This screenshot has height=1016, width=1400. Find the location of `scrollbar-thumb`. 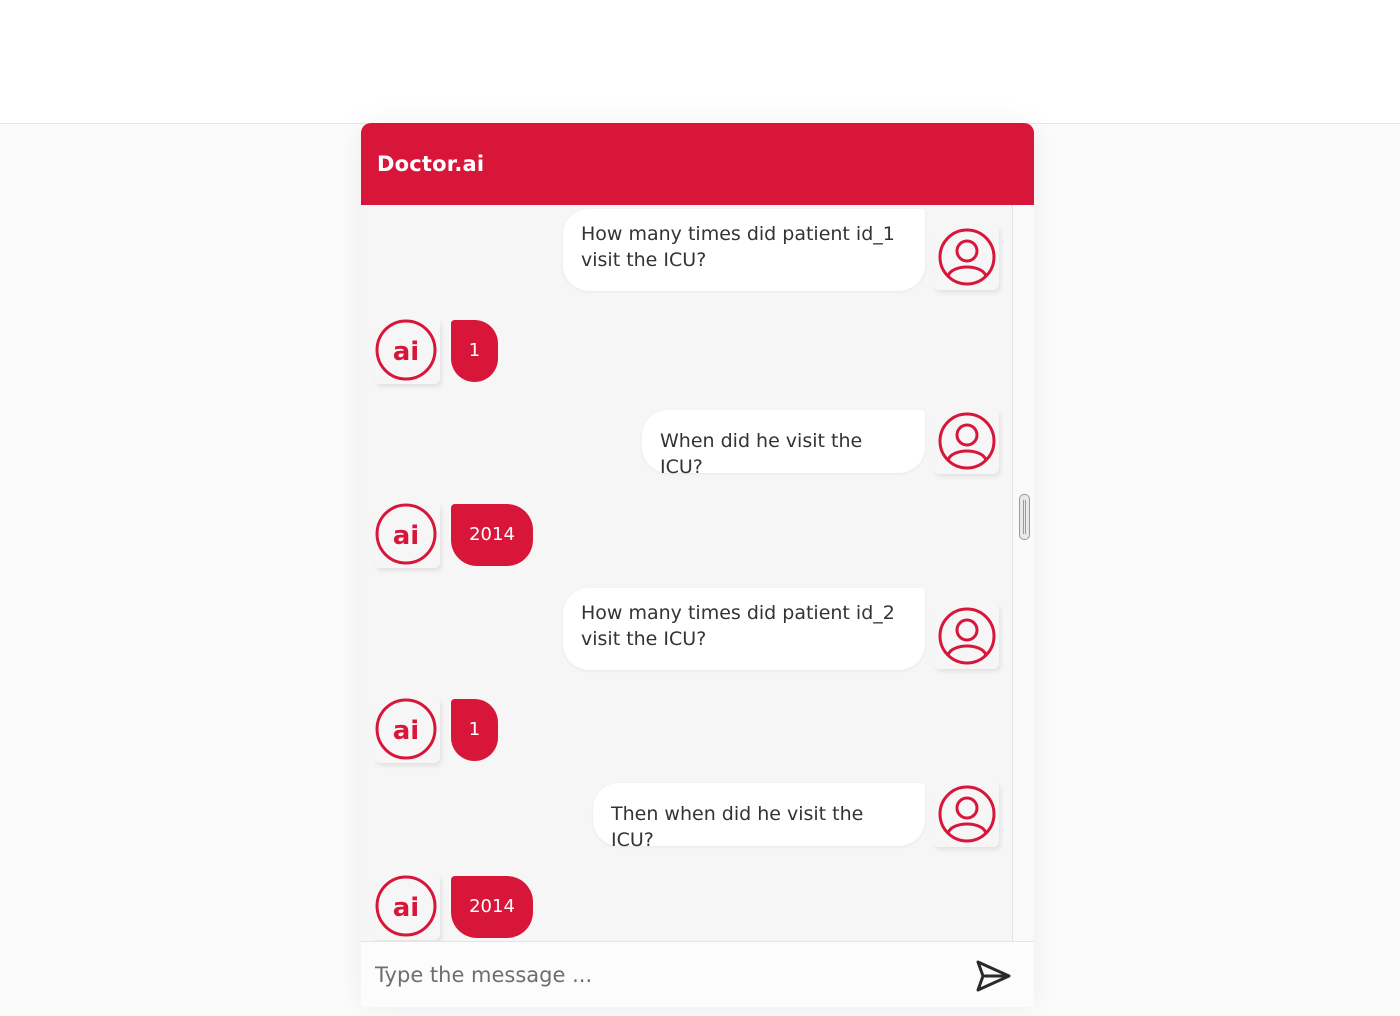

scrollbar-thumb is located at coordinates (1024, 517).